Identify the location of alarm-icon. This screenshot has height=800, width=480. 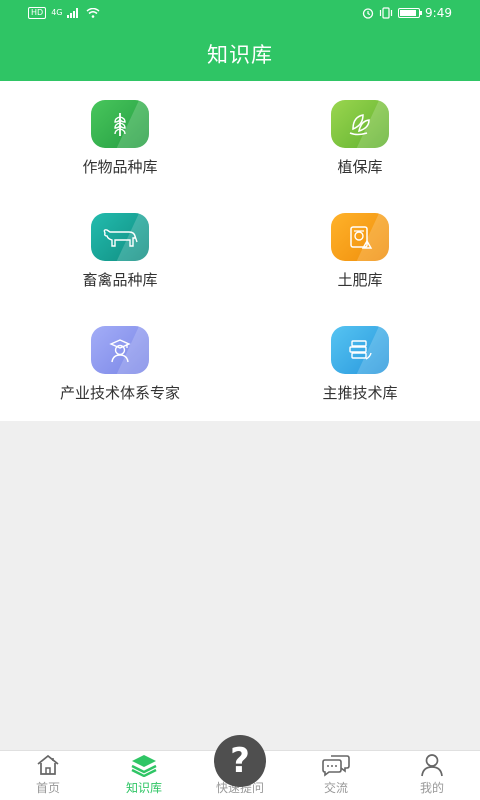
(368, 13).